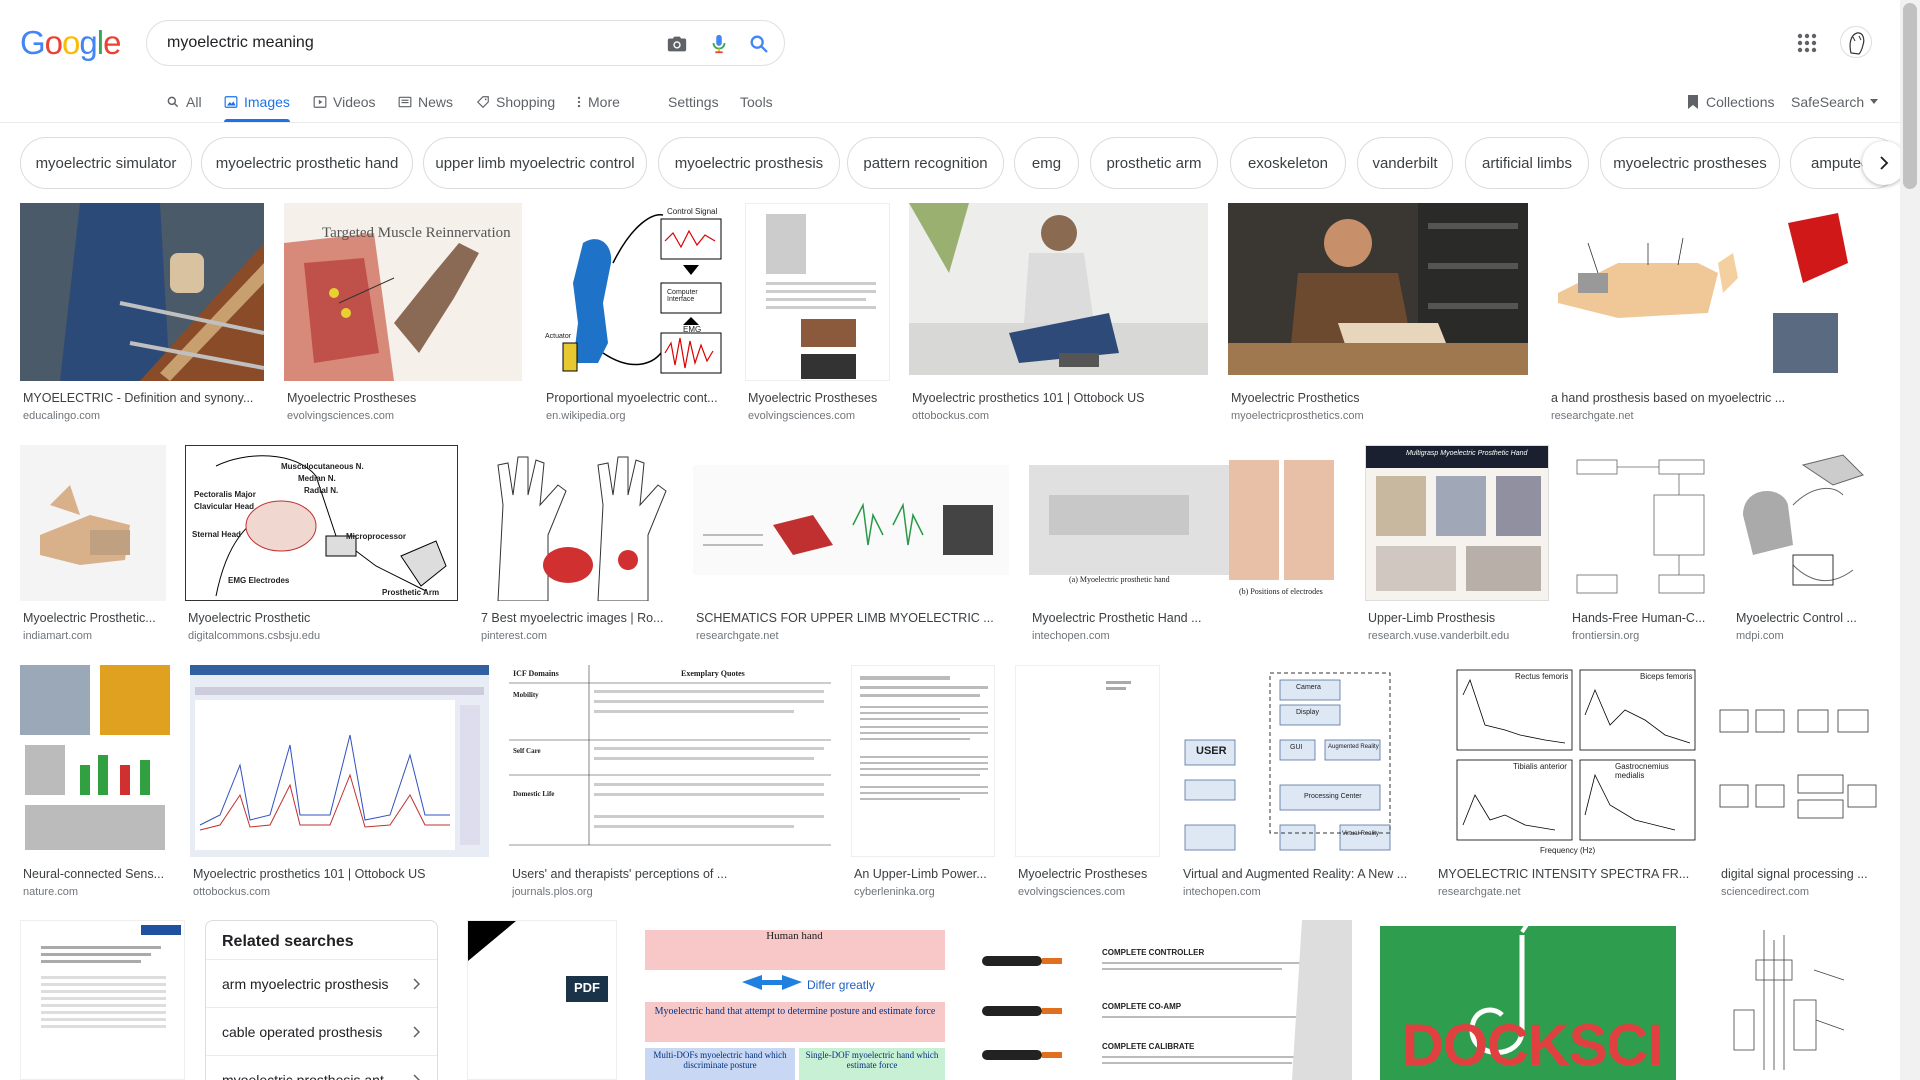 This screenshot has height=1080, width=1920. I want to click on tab-tools: Tools, so click(756, 102).